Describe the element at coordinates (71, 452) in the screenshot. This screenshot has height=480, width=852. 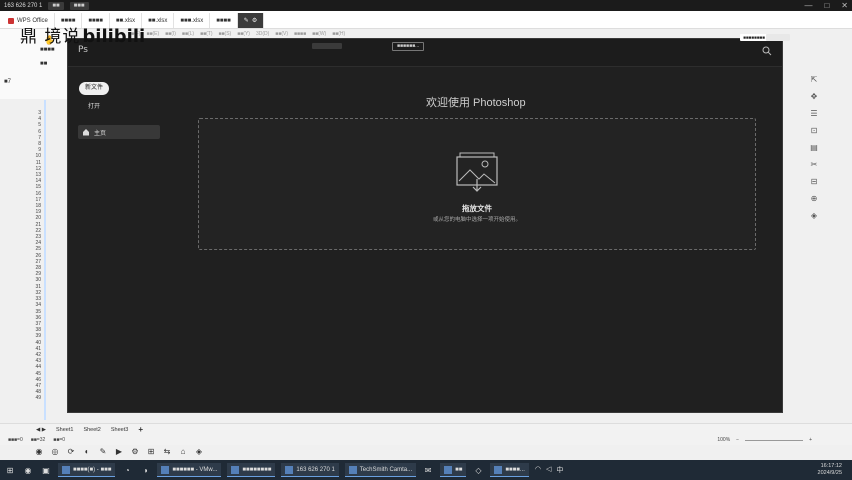
I see `recorder-icon: ⟳` at that location.